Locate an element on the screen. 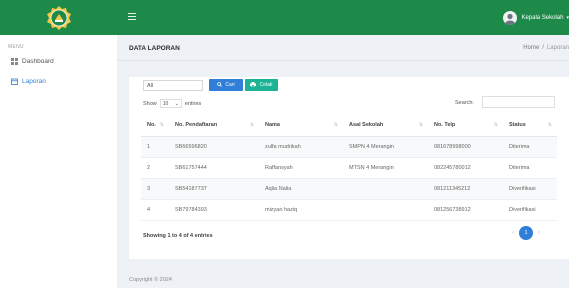  next-page-button: › is located at coordinates (539, 233).